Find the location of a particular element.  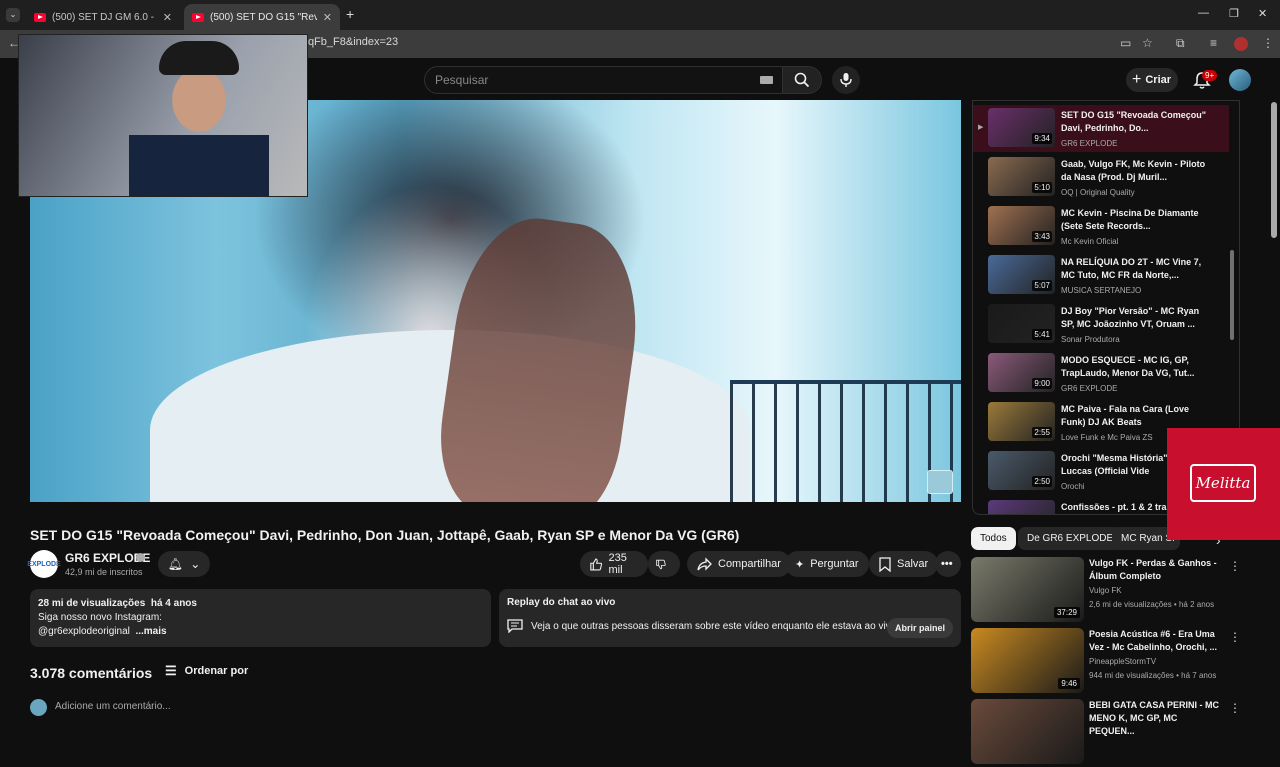

channel-avatar: EXPLODE is located at coordinates (44, 564).